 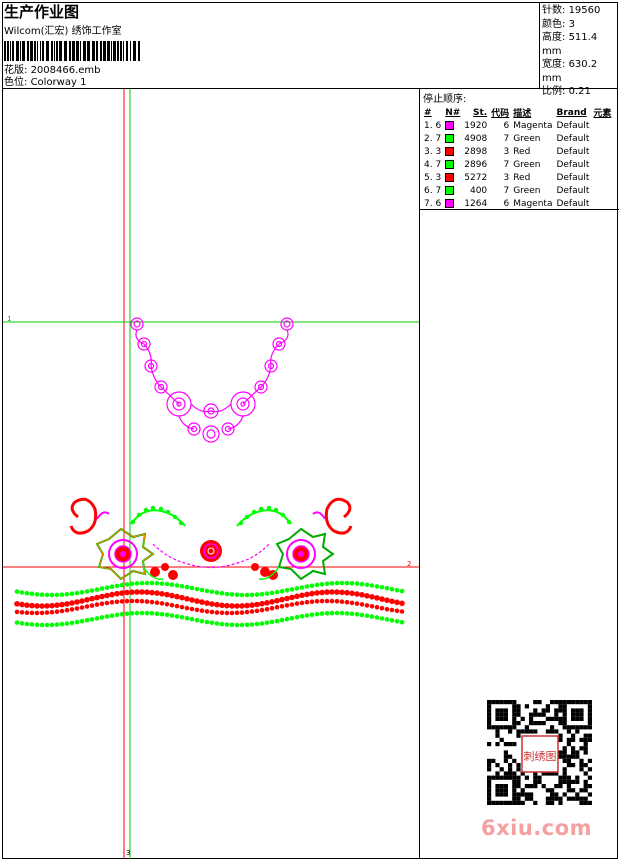 What do you see at coordinates (72, 51) in the screenshot?
I see `barcode` at bounding box center [72, 51].